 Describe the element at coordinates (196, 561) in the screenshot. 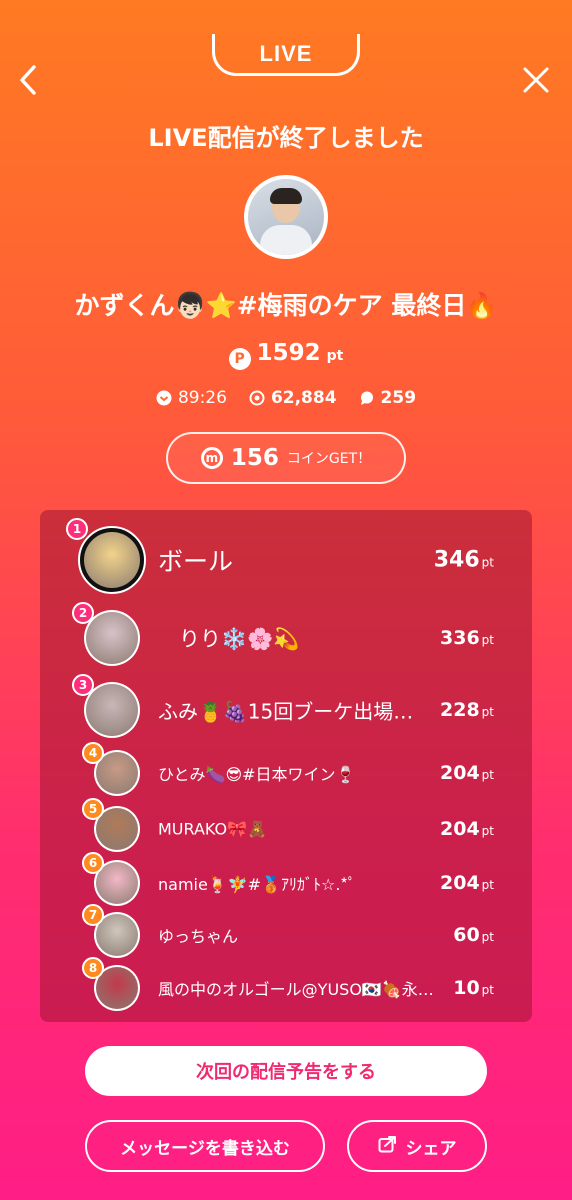

I see `ranking-name: ボール` at that location.